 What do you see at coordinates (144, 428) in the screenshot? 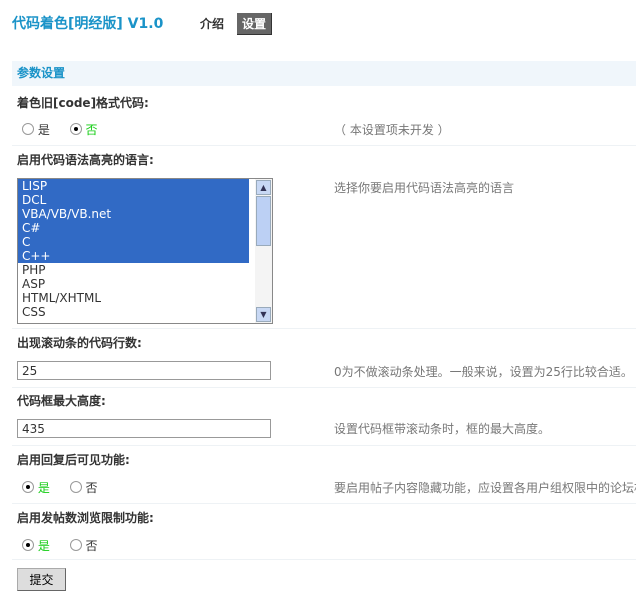
I see `max-height-input` at bounding box center [144, 428].